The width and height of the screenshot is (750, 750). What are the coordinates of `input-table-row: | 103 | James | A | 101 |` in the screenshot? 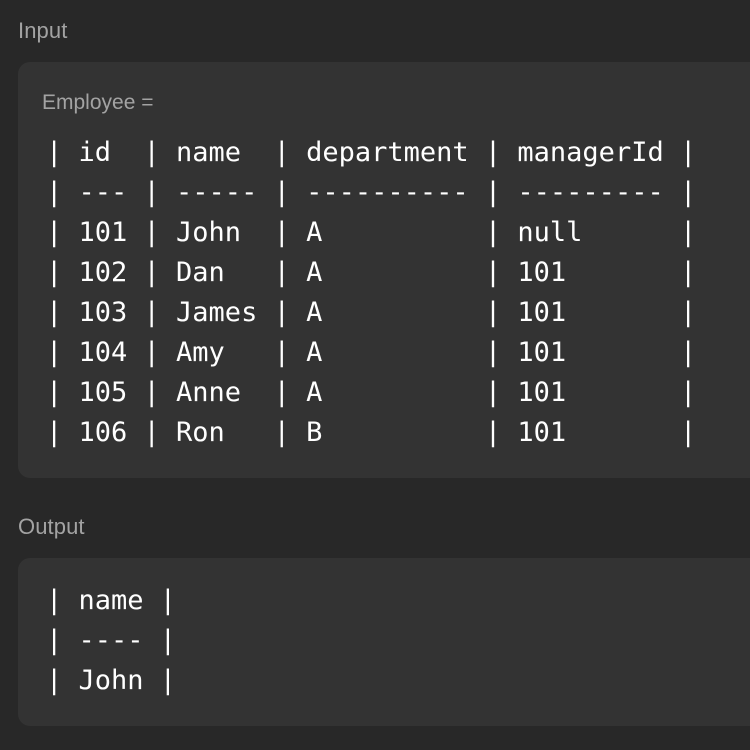 It's located at (371, 312).